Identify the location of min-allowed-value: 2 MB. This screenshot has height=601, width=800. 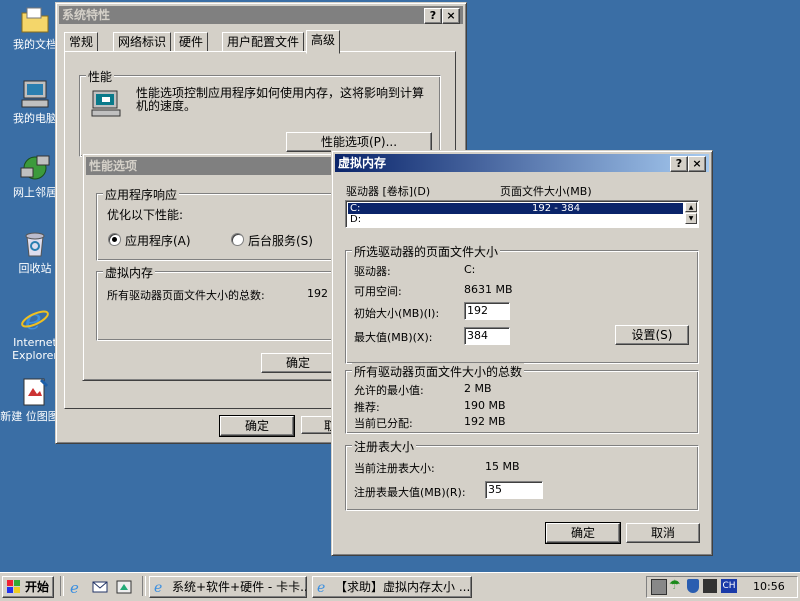
(478, 388).